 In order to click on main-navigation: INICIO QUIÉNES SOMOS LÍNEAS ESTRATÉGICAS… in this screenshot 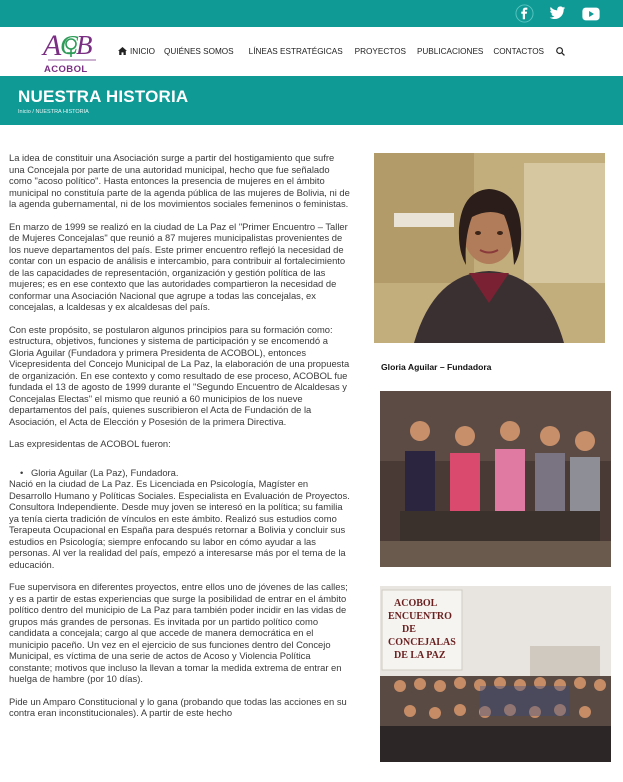, I will do `click(331, 51)`.